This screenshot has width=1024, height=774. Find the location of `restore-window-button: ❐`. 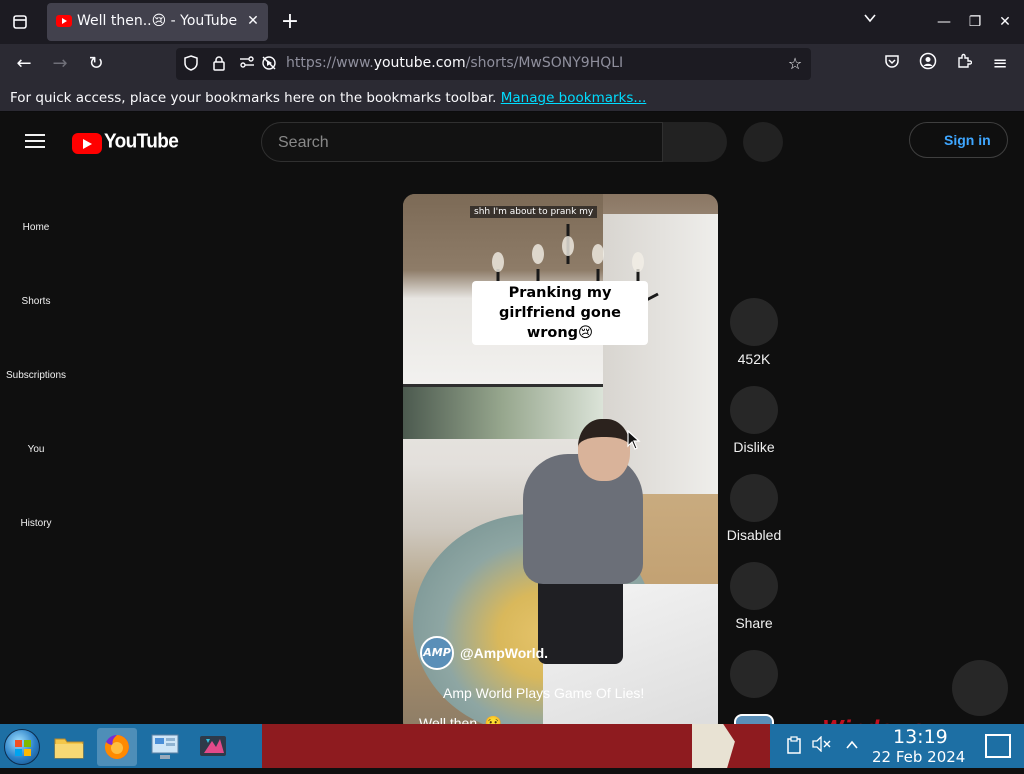

restore-window-button: ❐ is located at coordinates (975, 22).